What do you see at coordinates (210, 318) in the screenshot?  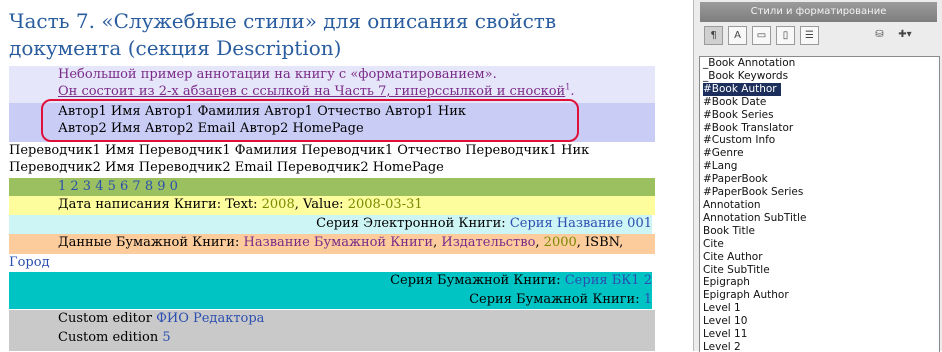 I see `custom-editor-value: ФИО Редактора` at bounding box center [210, 318].